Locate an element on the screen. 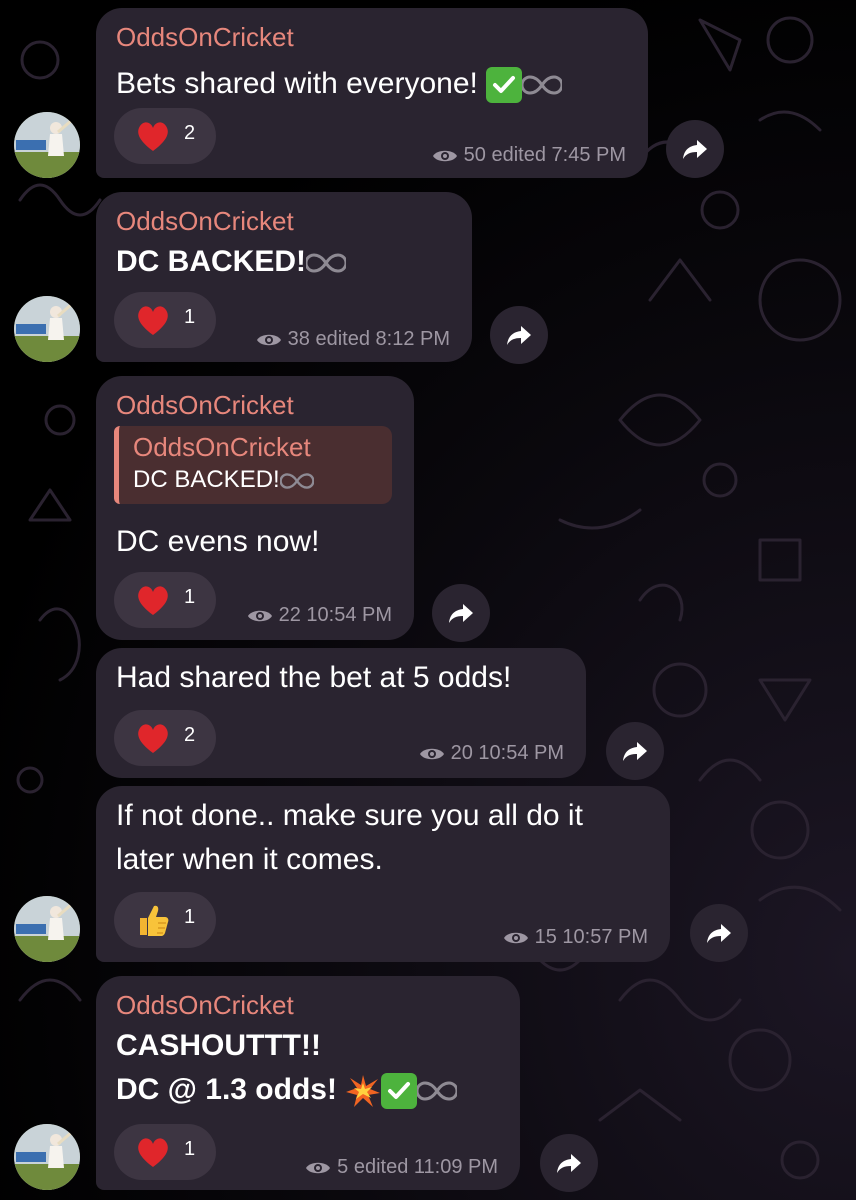 The image size is (856, 1200). views-count: 20 is located at coordinates (461, 753).